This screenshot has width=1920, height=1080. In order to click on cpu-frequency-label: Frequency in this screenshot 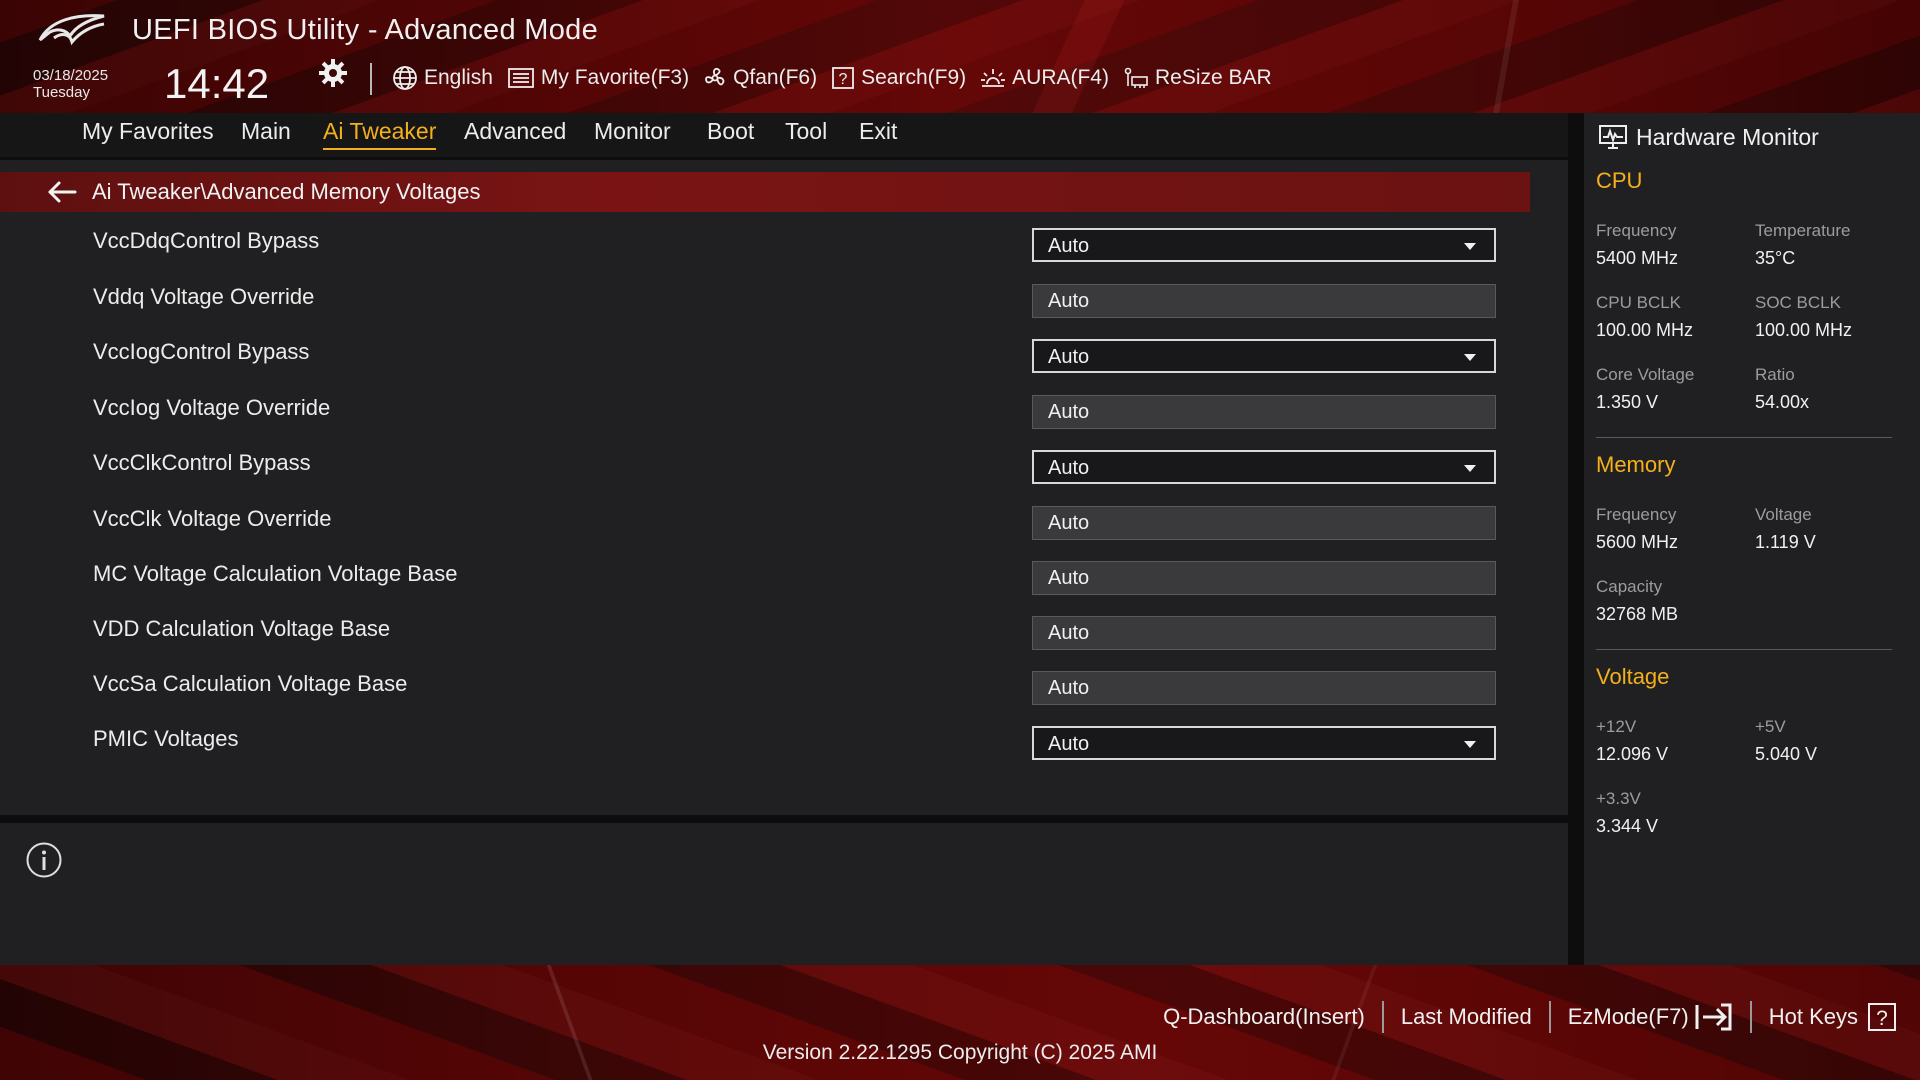, I will do `click(1636, 230)`.